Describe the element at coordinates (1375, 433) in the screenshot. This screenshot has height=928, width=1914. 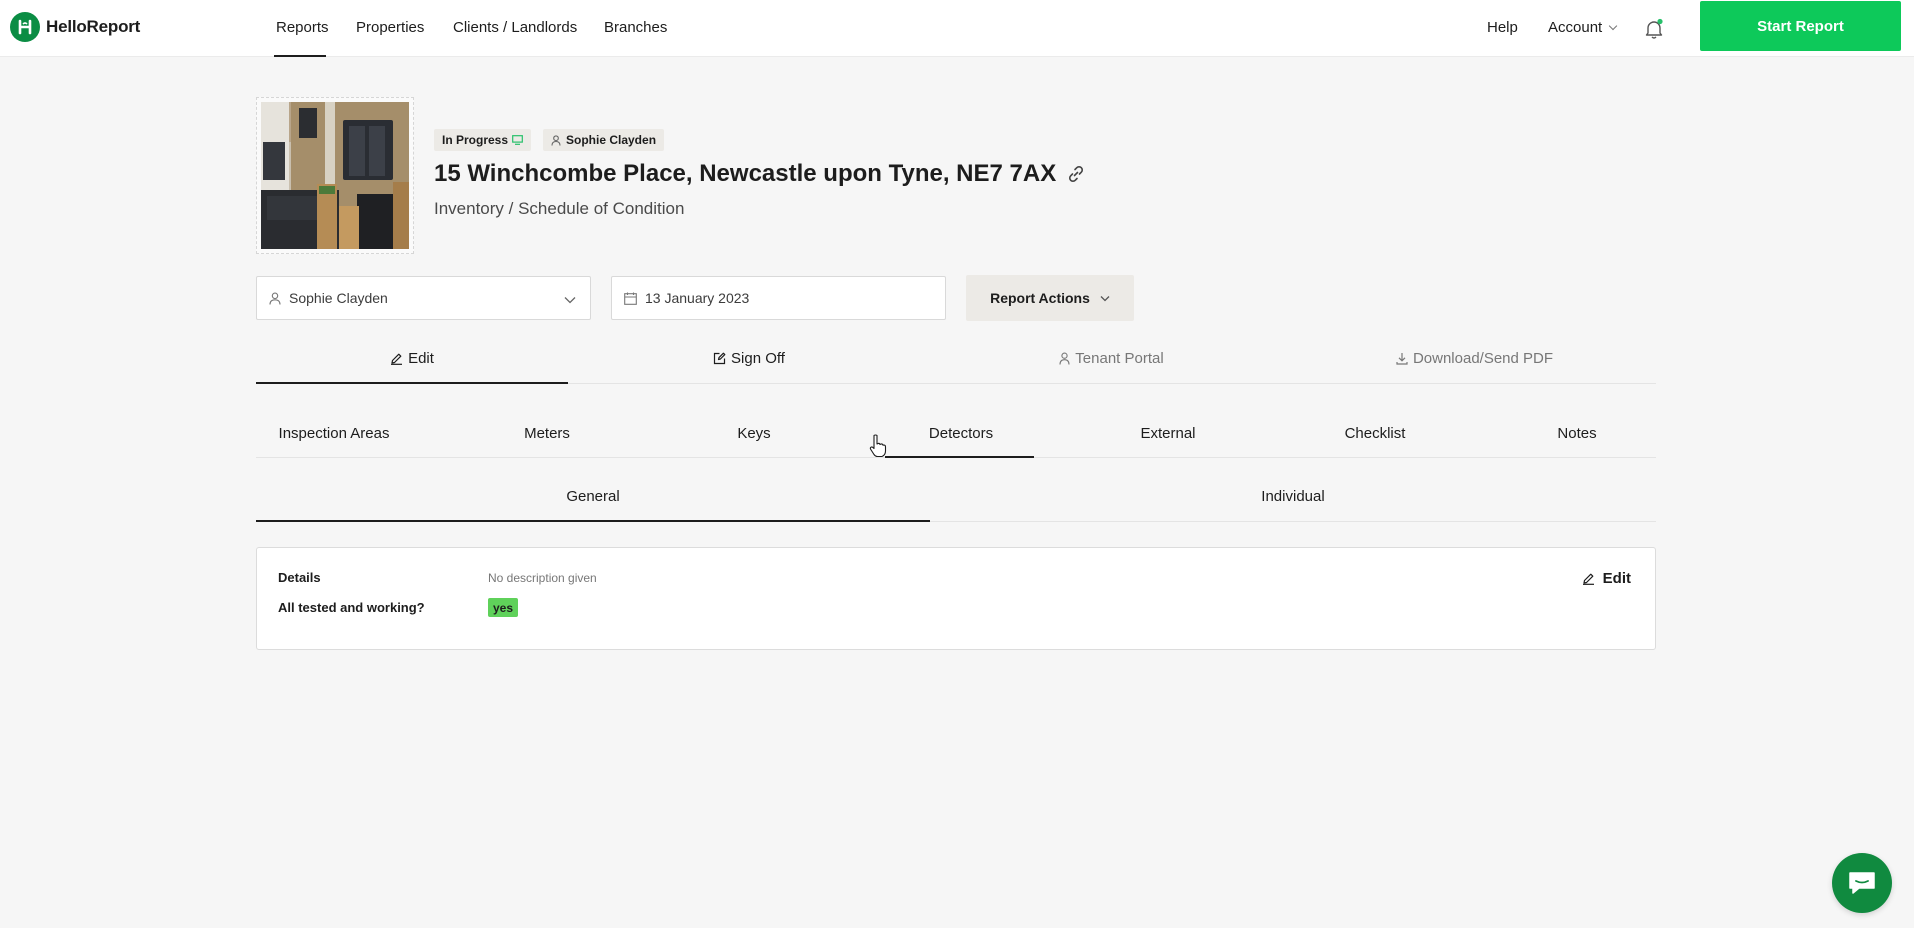
I see `tab-checklist: Checklist` at that location.